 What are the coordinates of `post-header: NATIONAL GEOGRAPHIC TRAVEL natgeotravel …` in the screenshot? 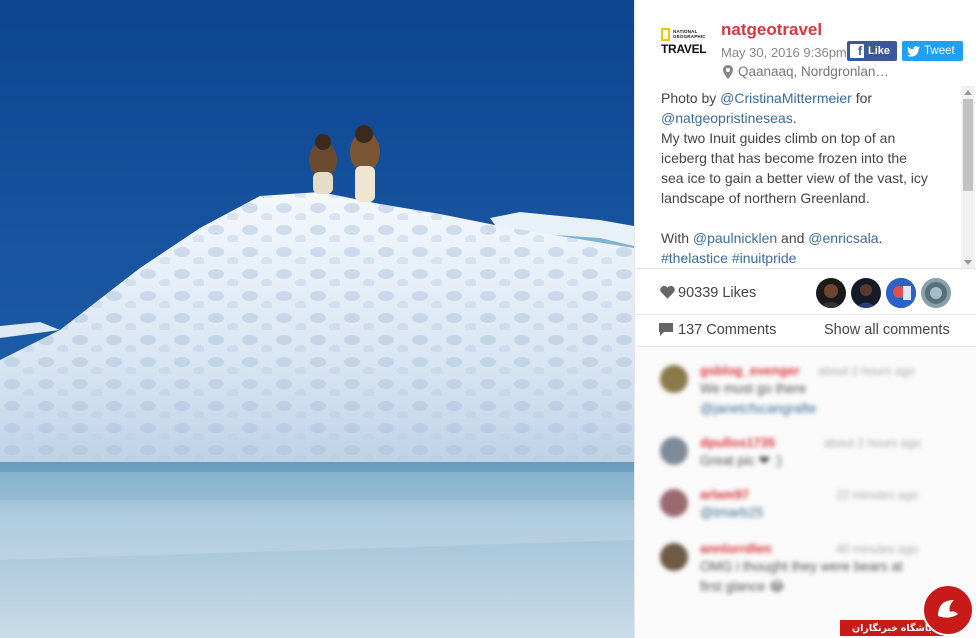 It's located at (805, 43).